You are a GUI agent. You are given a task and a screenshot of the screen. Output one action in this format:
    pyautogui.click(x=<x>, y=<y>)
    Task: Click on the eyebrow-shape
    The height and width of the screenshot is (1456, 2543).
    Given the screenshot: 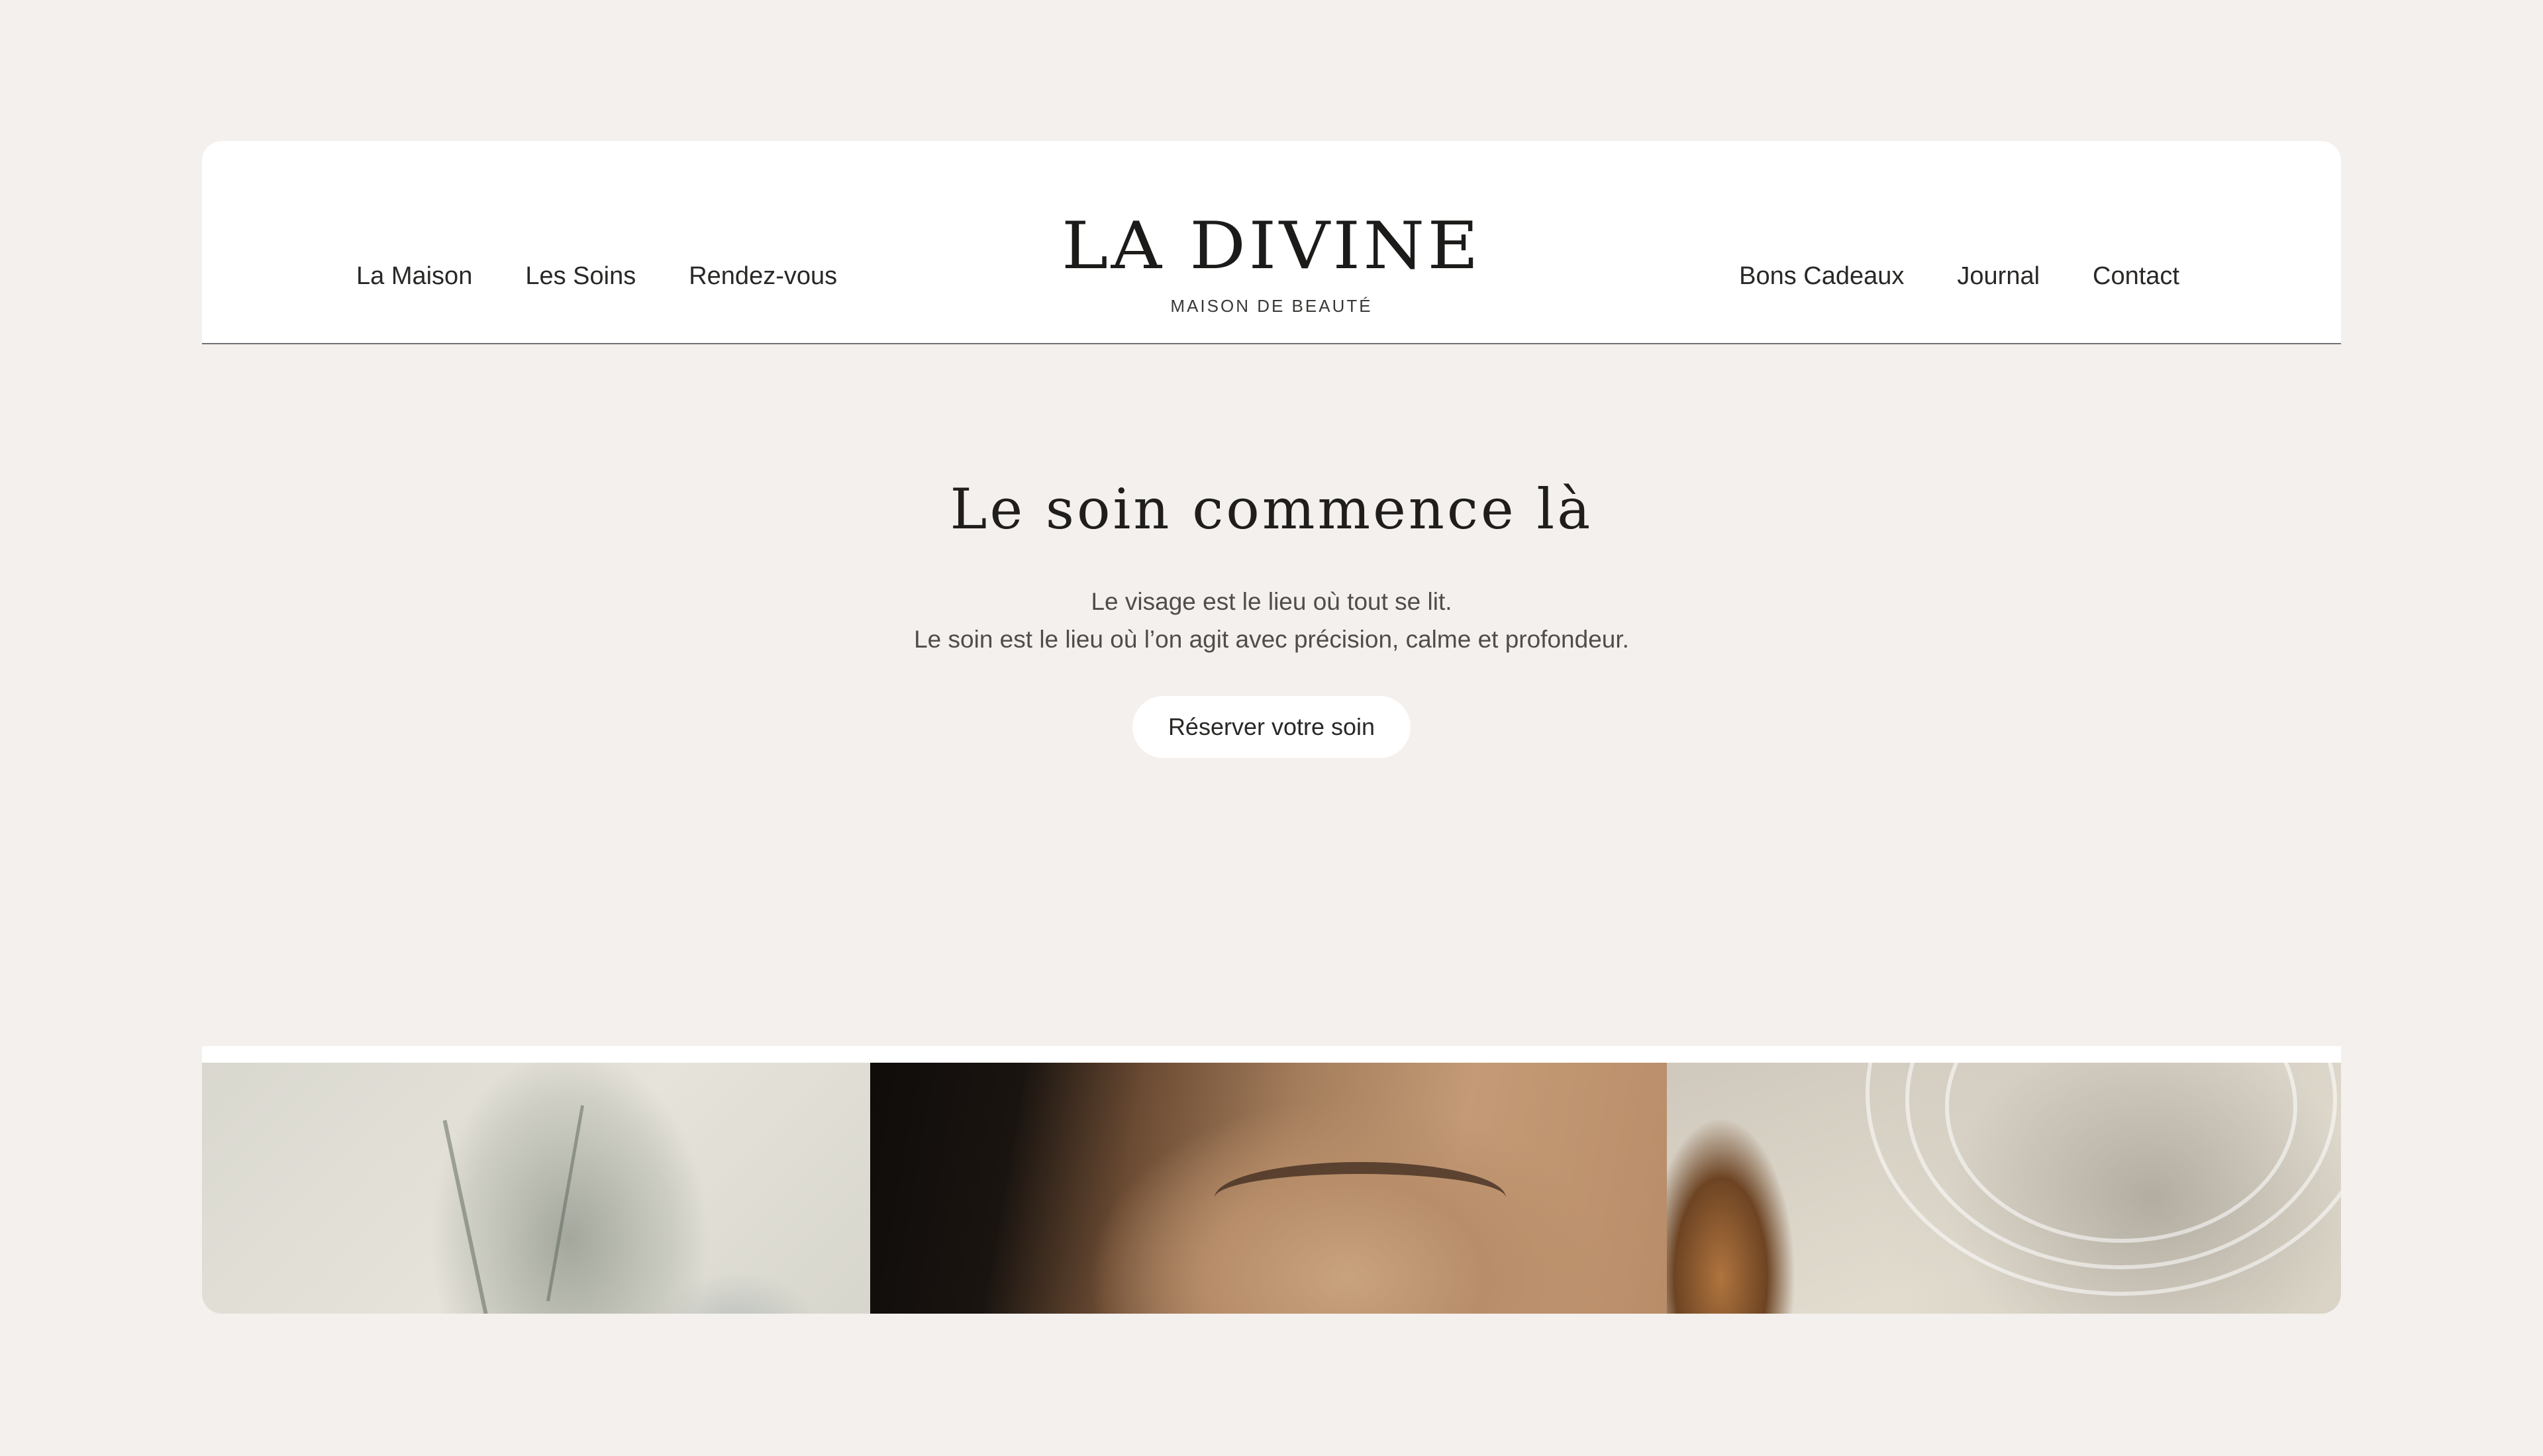 What is the action you would take?
    pyautogui.click(x=1360, y=1198)
    